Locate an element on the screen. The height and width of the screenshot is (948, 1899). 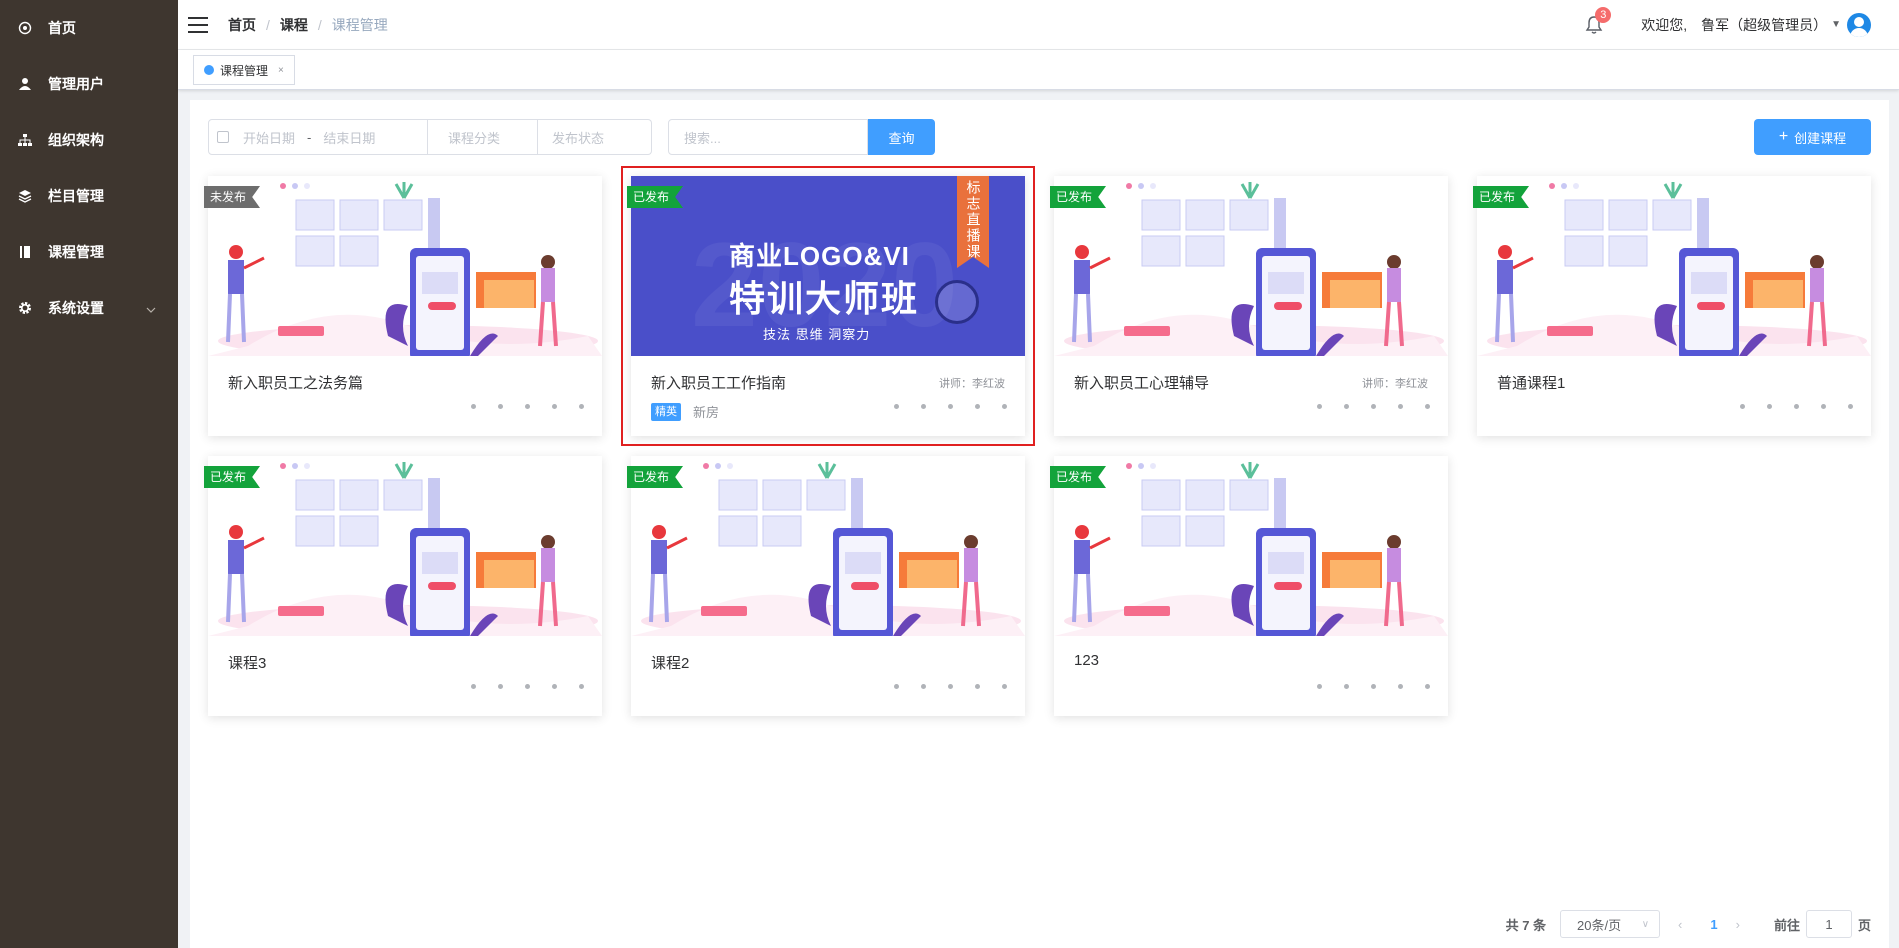
user-icon is located at coordinates (25, 84).